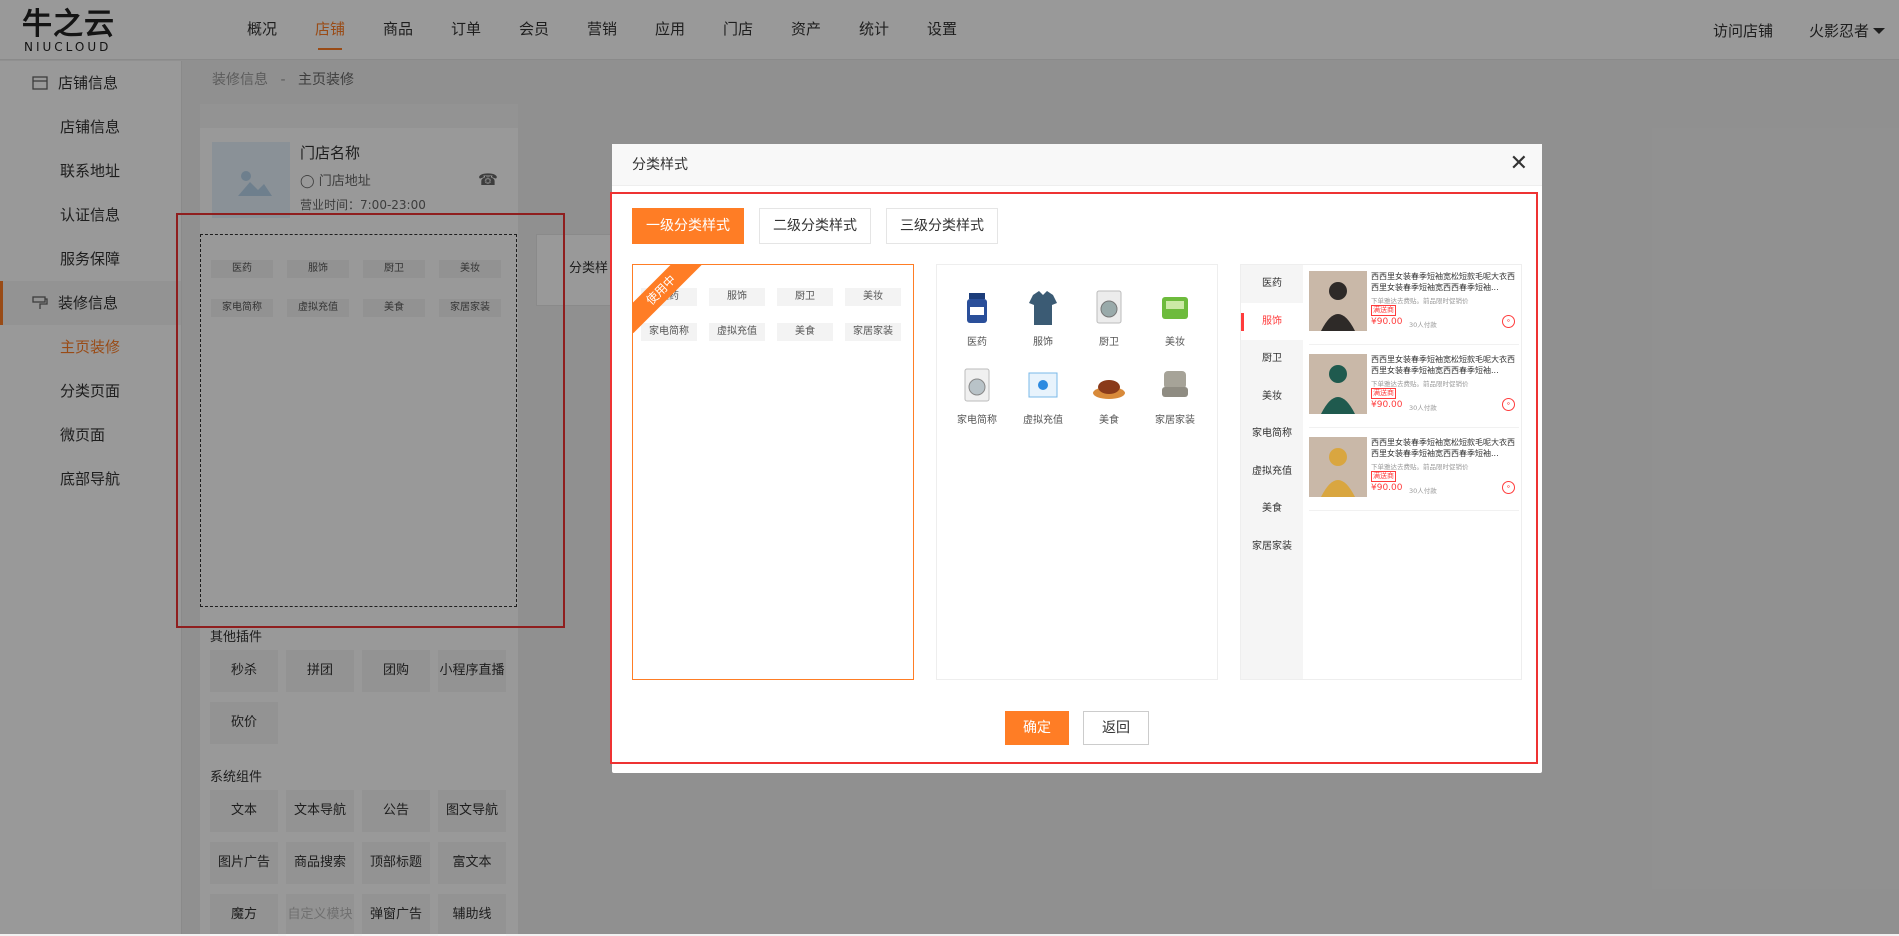 This screenshot has height=936, width=1899. I want to click on shirt-icon, so click(1043, 307).